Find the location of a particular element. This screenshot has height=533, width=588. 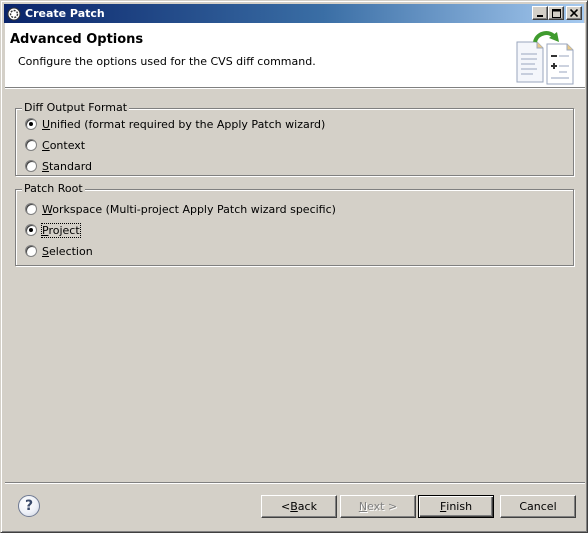

radio-selection-button is located at coordinates (31, 251).